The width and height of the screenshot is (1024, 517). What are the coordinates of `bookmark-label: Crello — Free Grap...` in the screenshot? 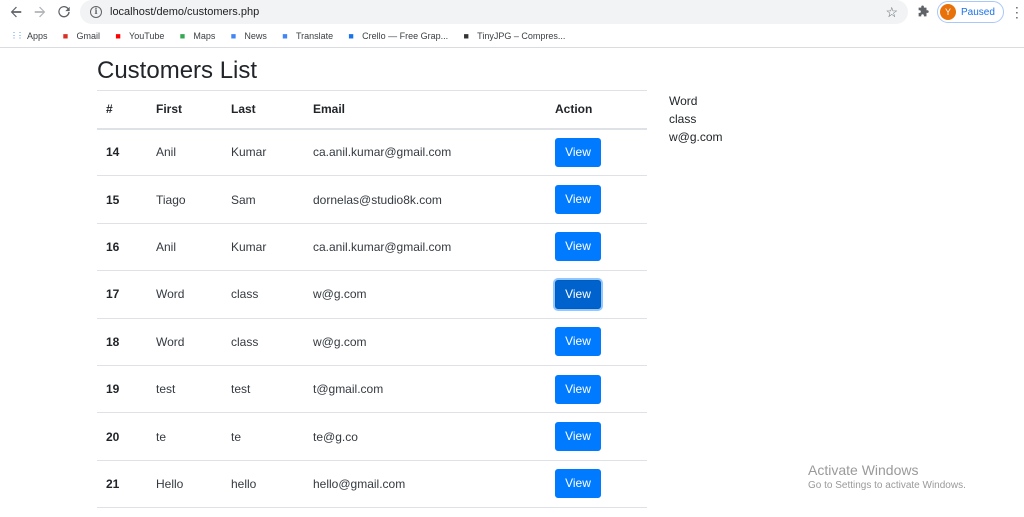 It's located at (405, 35).